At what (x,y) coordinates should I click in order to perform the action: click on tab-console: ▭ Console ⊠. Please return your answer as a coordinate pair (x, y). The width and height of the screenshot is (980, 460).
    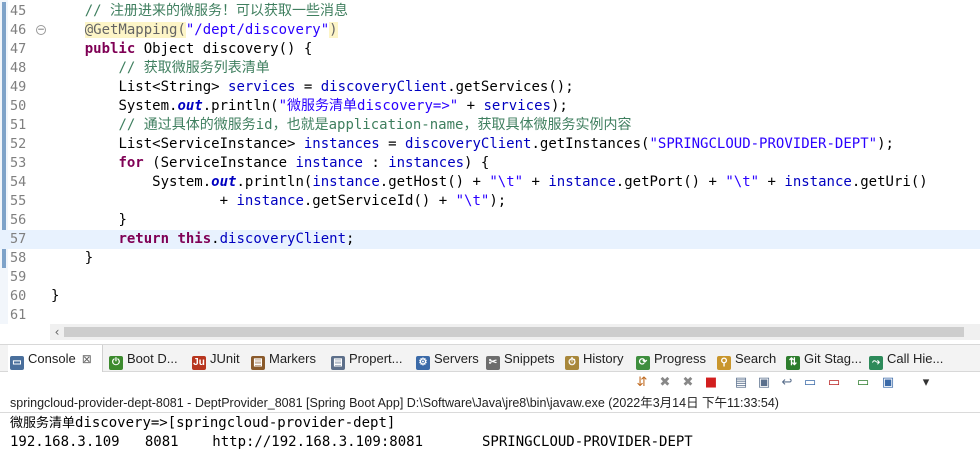
    Looking at the image, I should click on (55, 358).